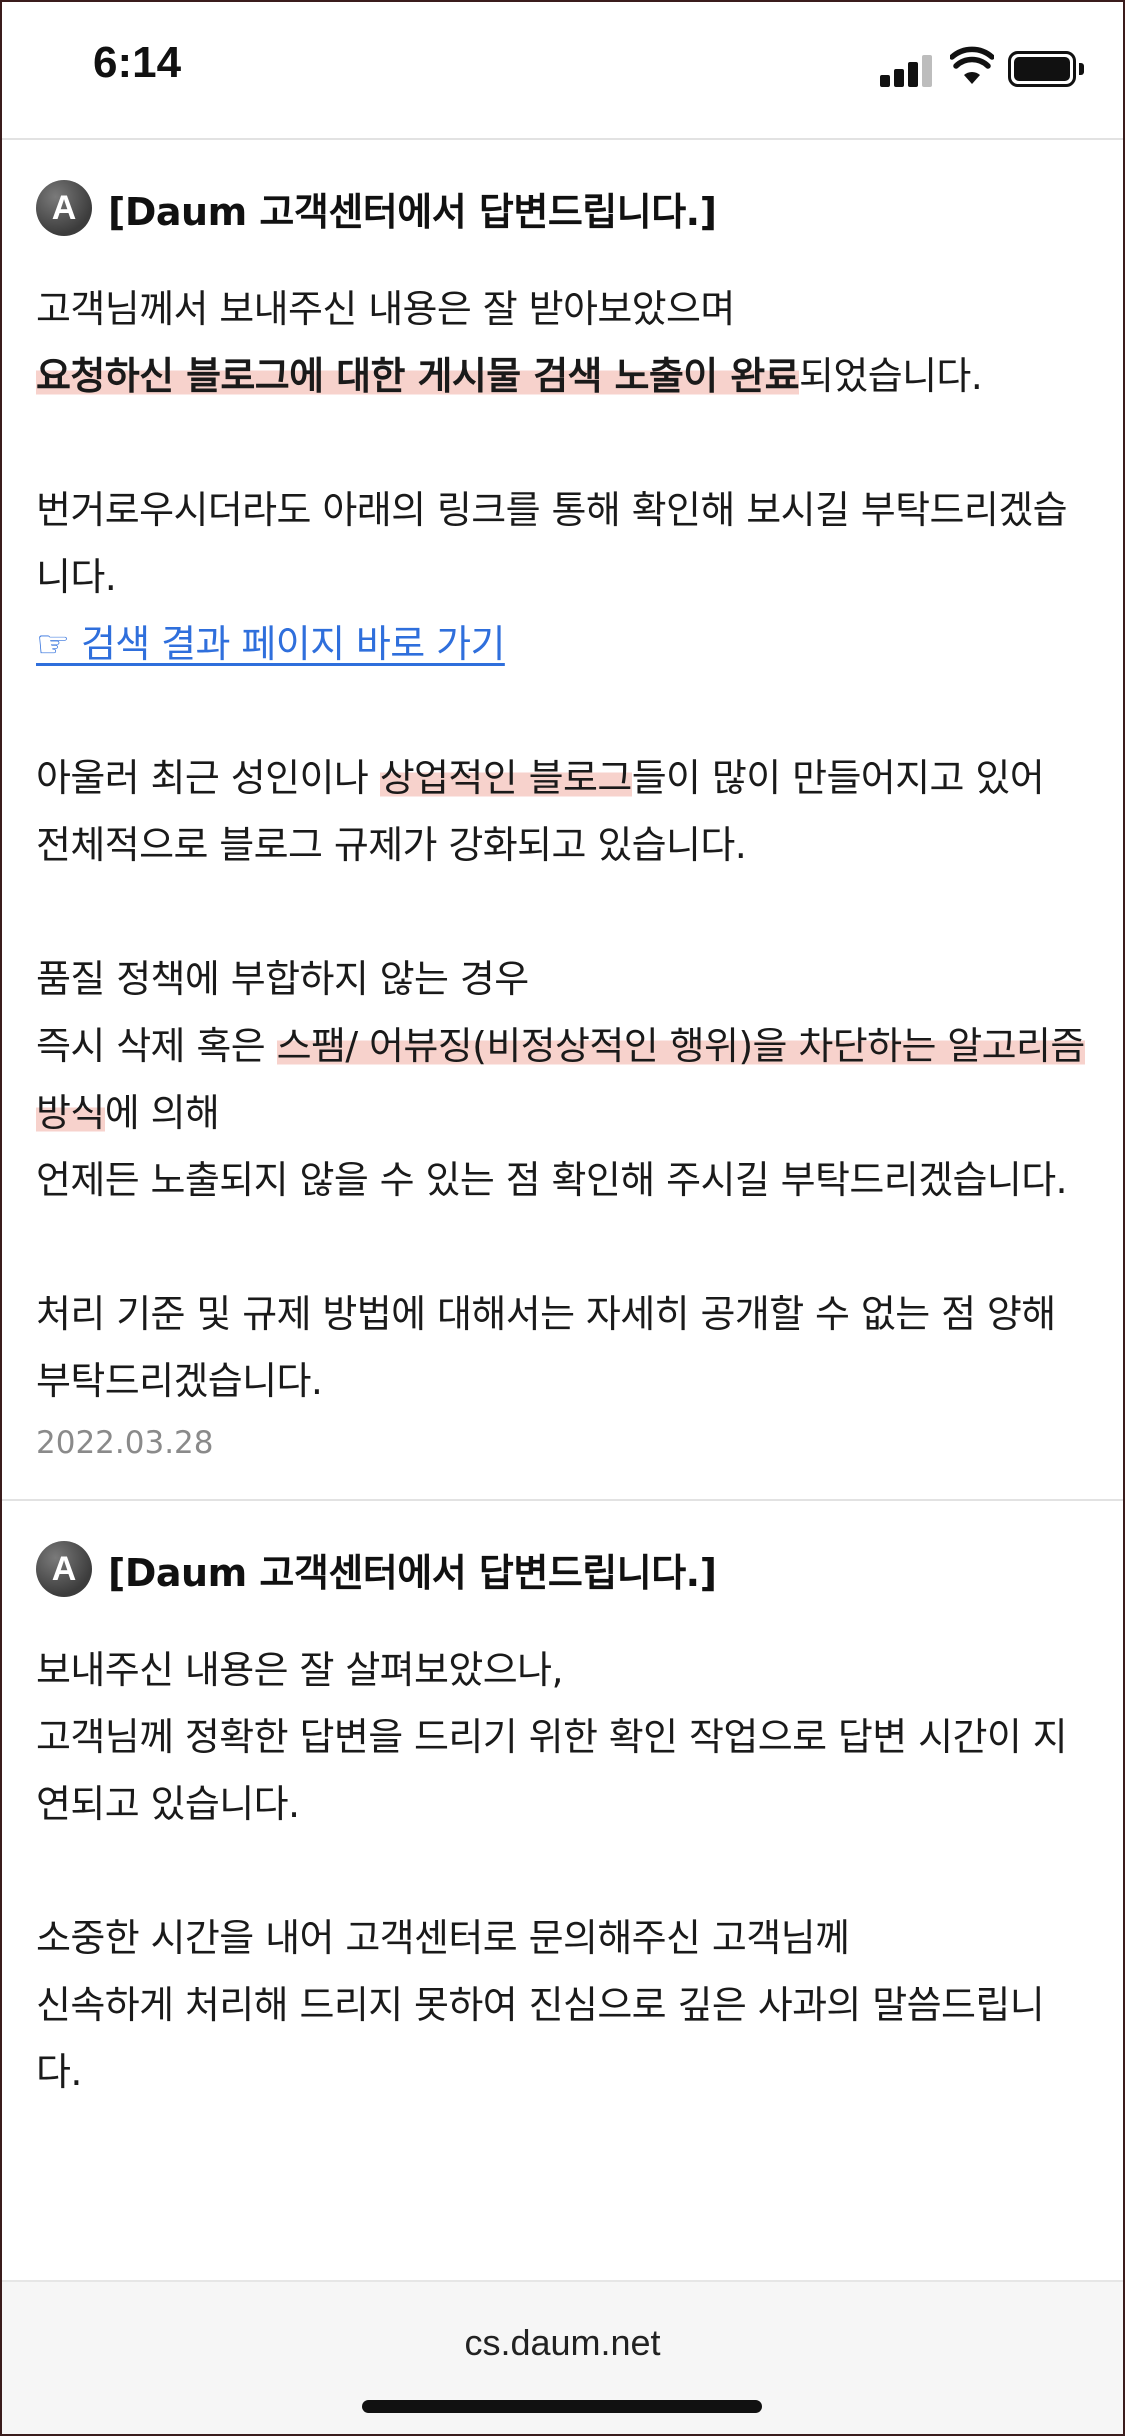  What do you see at coordinates (838, 778) in the screenshot?
I see `body-text-span: 들이 많이 만들어지고 있어` at bounding box center [838, 778].